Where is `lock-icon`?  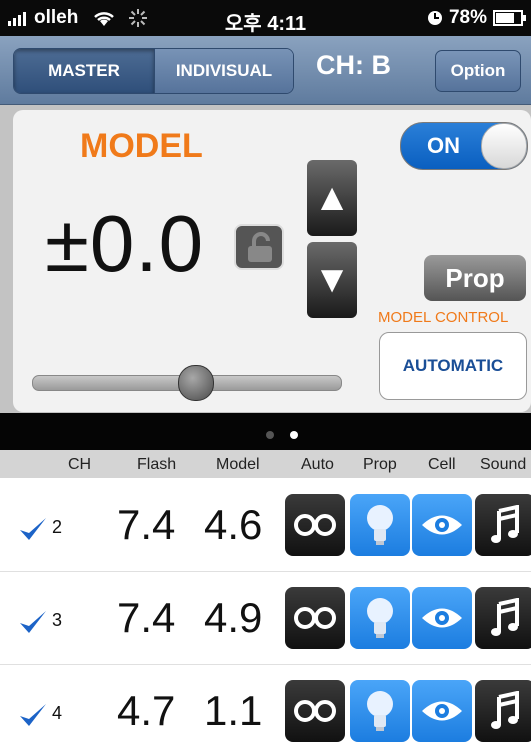
lock-icon is located at coordinates (260, 247).